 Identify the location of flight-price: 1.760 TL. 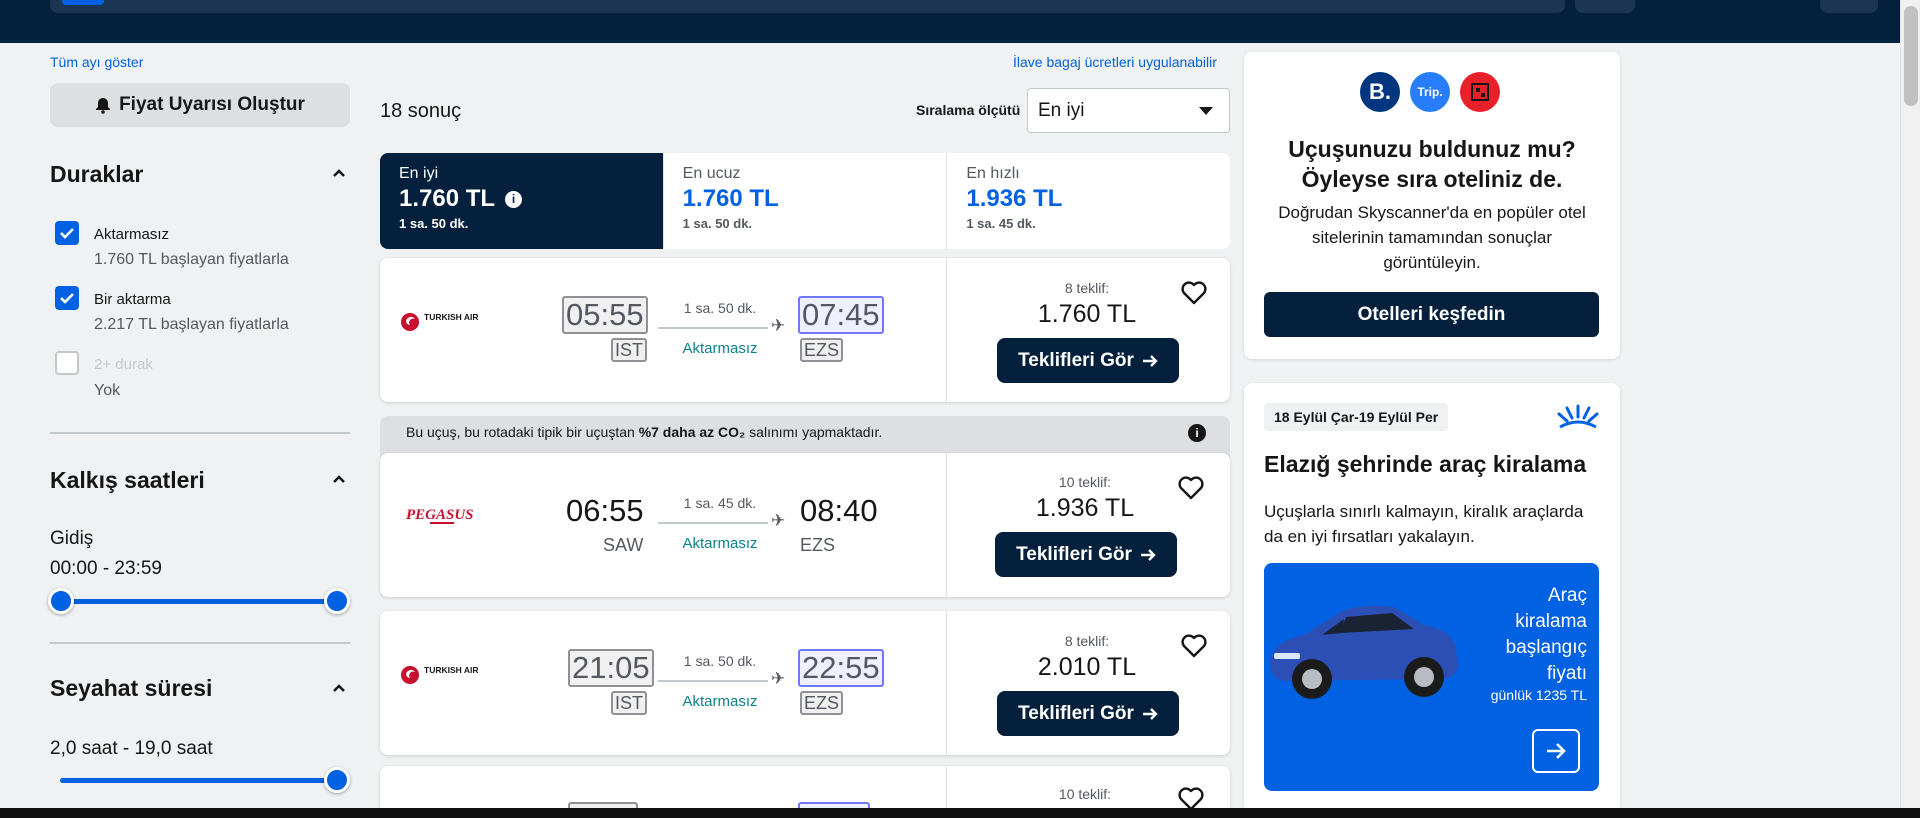
(1087, 314).